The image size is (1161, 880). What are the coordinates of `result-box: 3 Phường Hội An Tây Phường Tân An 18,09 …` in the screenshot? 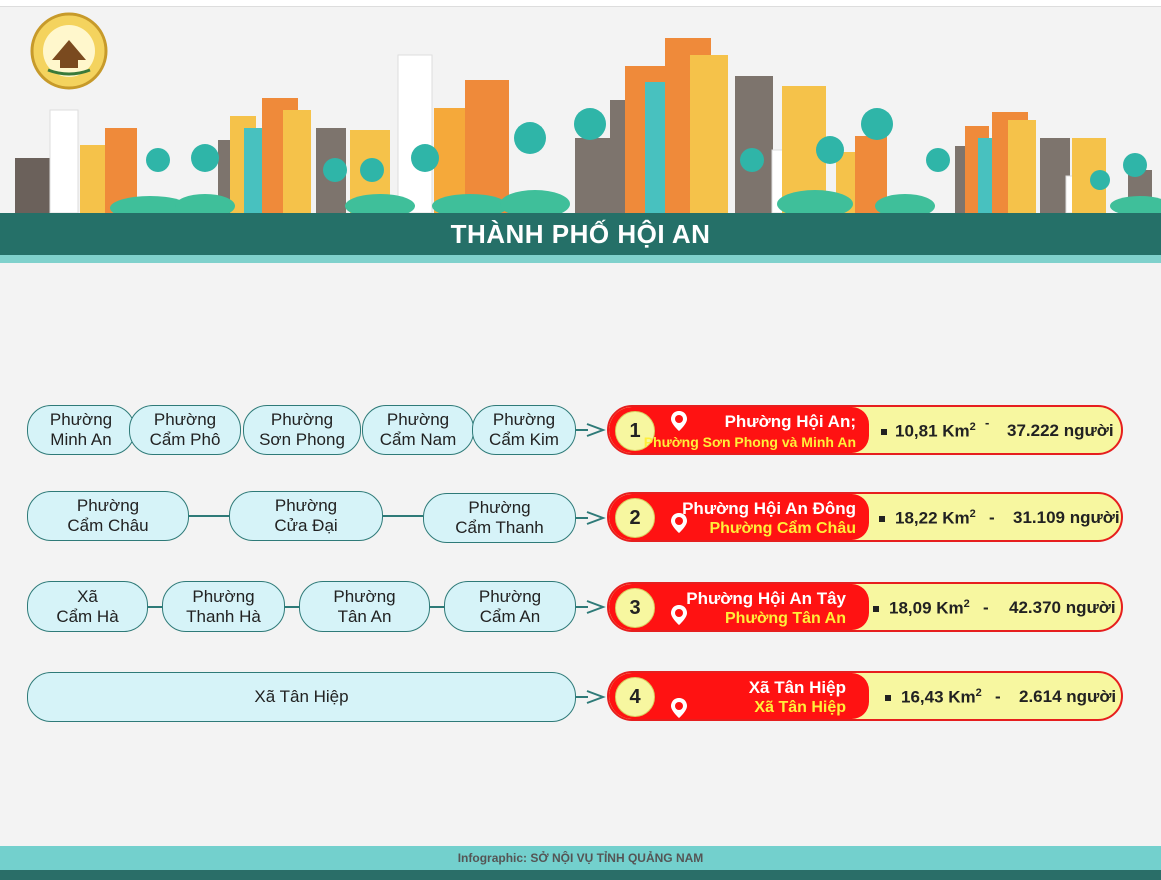 It's located at (865, 607).